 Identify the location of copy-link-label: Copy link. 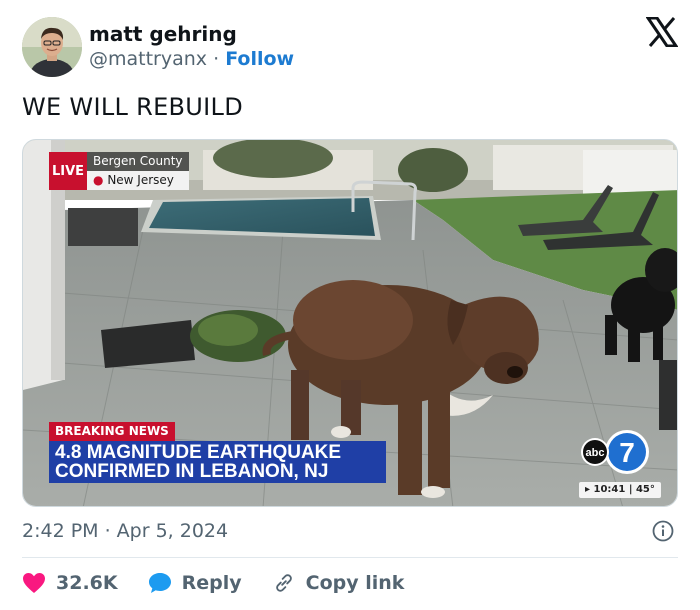
(355, 583).